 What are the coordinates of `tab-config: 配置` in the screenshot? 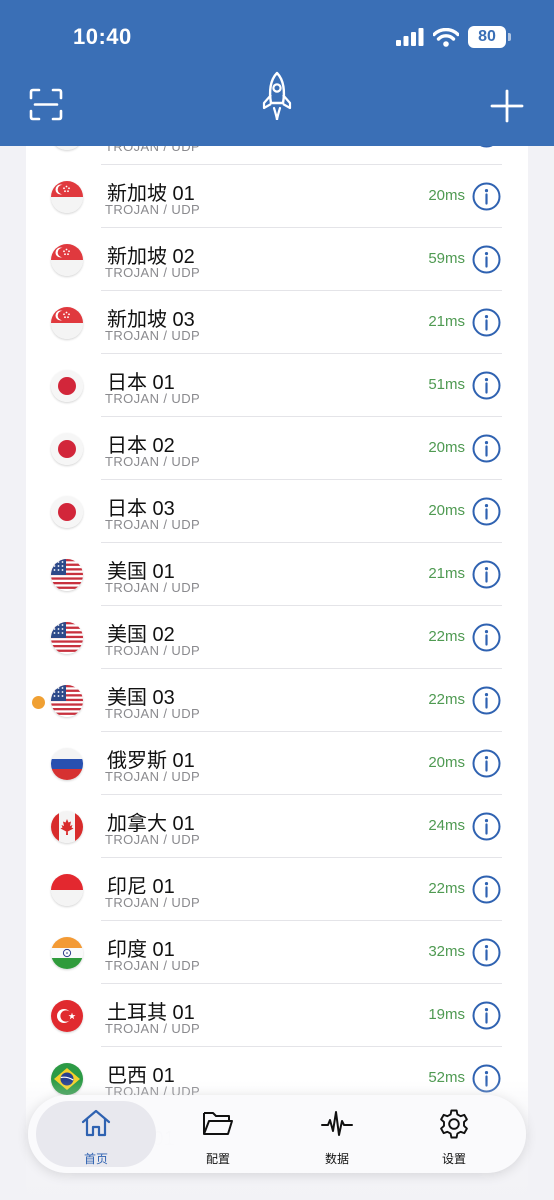 It's located at (218, 1134).